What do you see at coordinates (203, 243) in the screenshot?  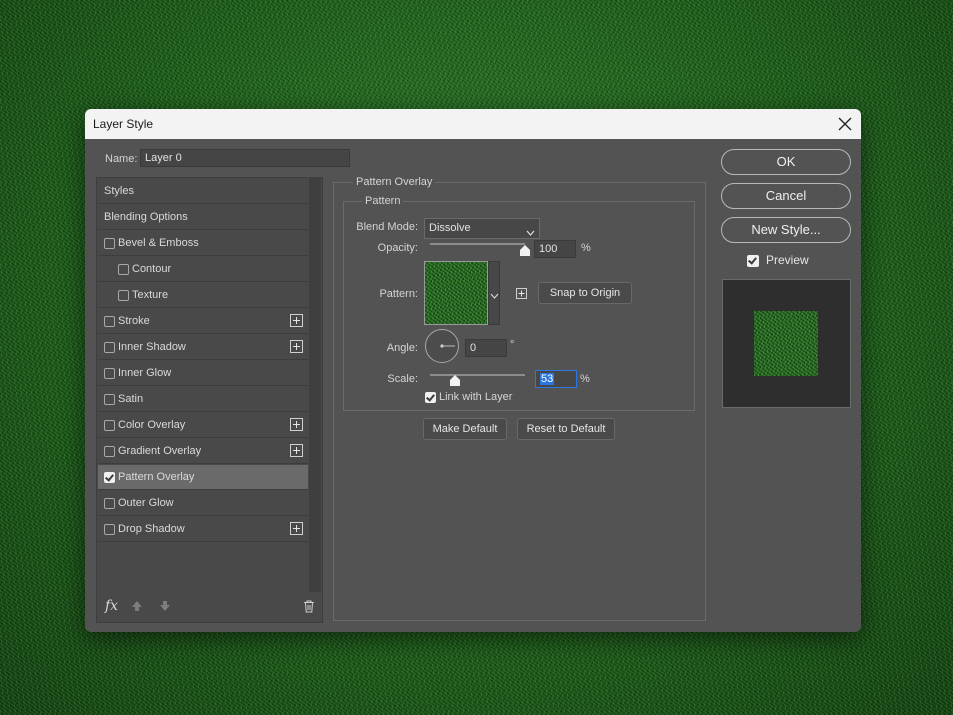 I see `sidebar-item-bevel-emboss: Bevel & Emboss` at bounding box center [203, 243].